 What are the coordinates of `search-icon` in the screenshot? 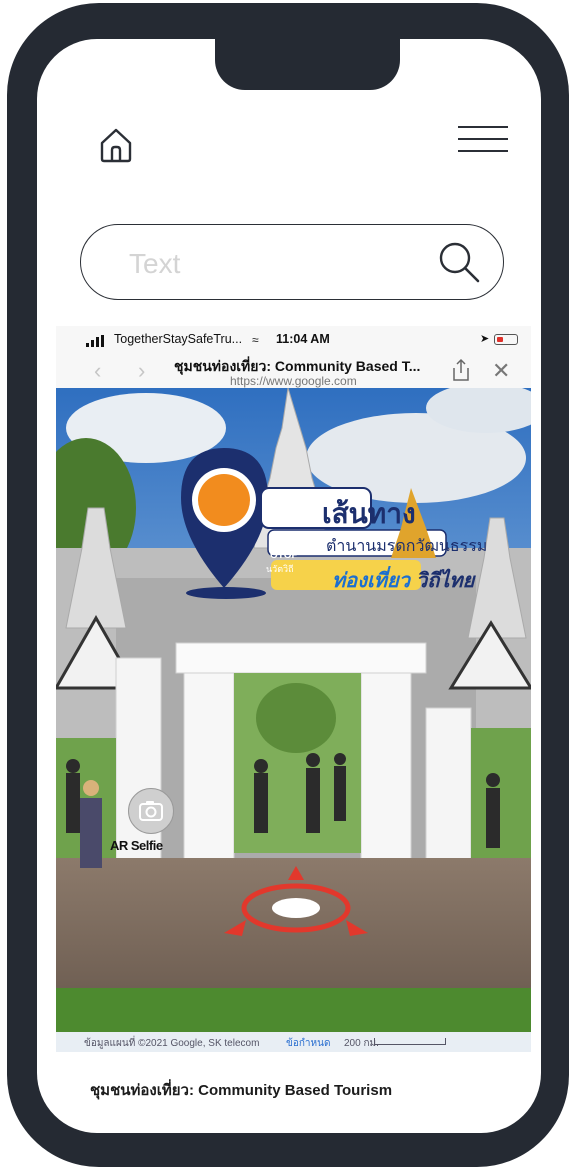 It's located at (459, 262).